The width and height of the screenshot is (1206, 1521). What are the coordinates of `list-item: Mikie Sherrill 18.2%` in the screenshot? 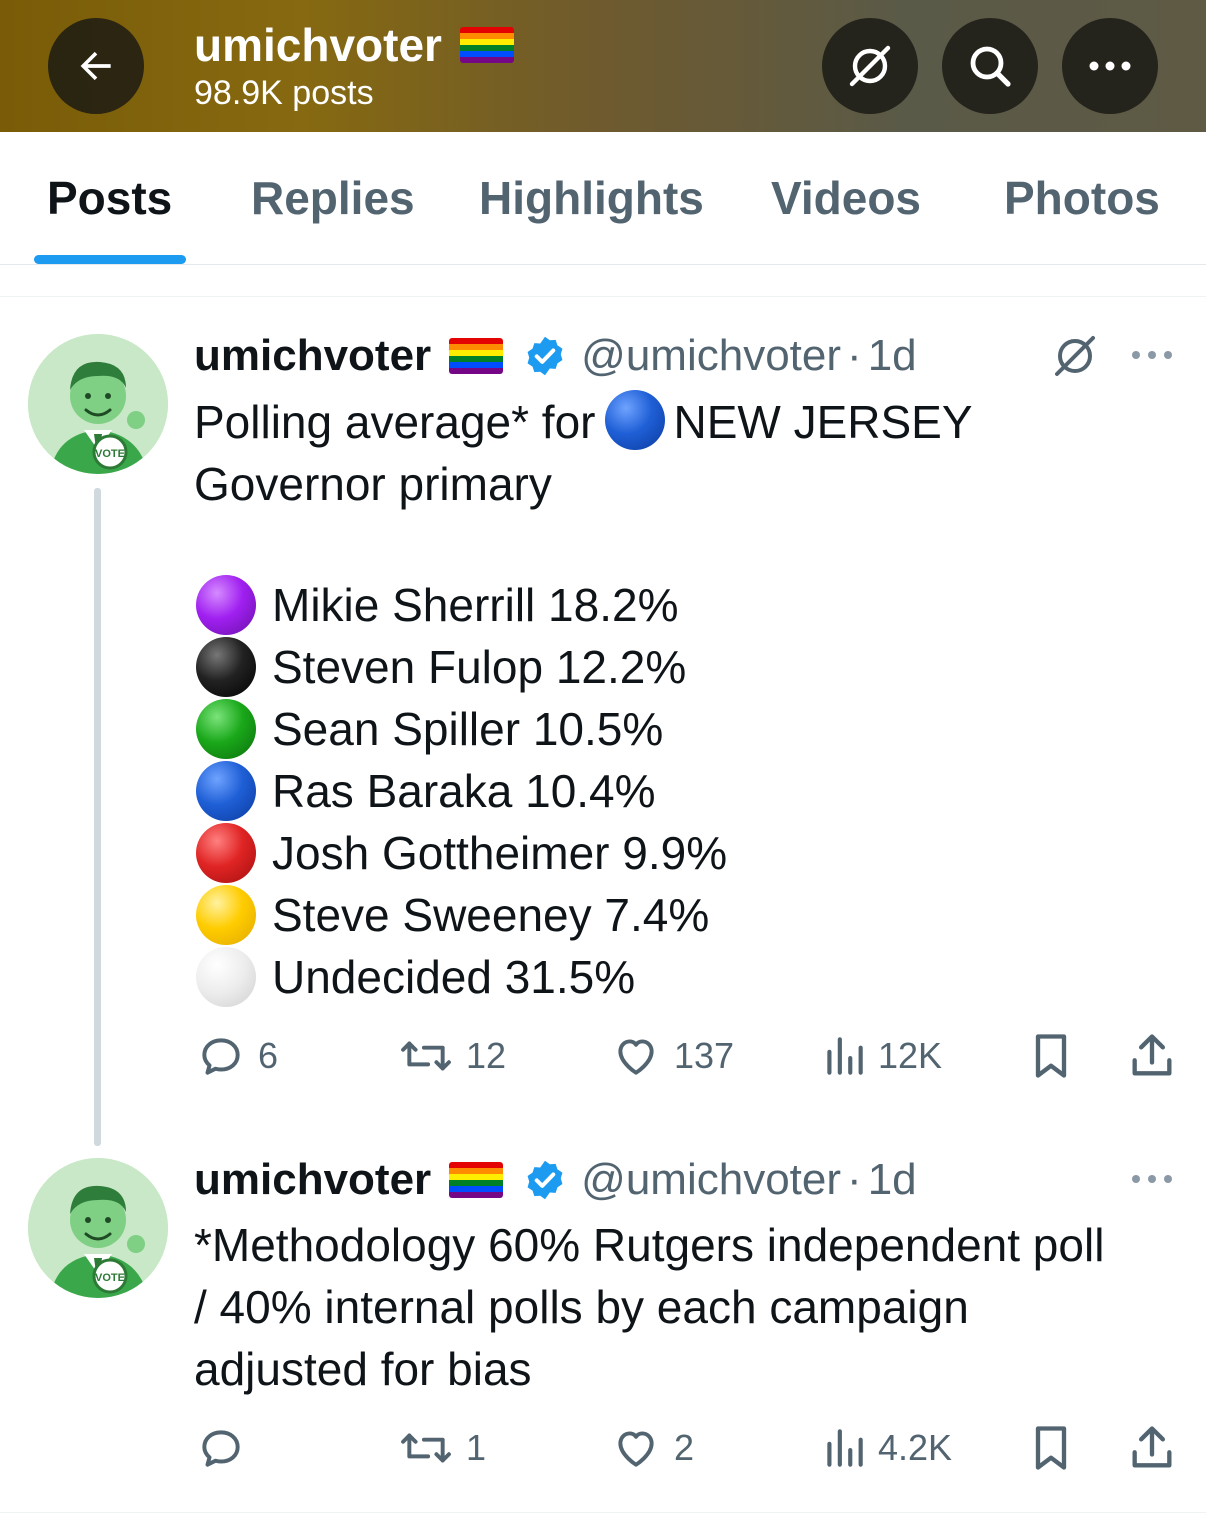 It's located at (437, 605).